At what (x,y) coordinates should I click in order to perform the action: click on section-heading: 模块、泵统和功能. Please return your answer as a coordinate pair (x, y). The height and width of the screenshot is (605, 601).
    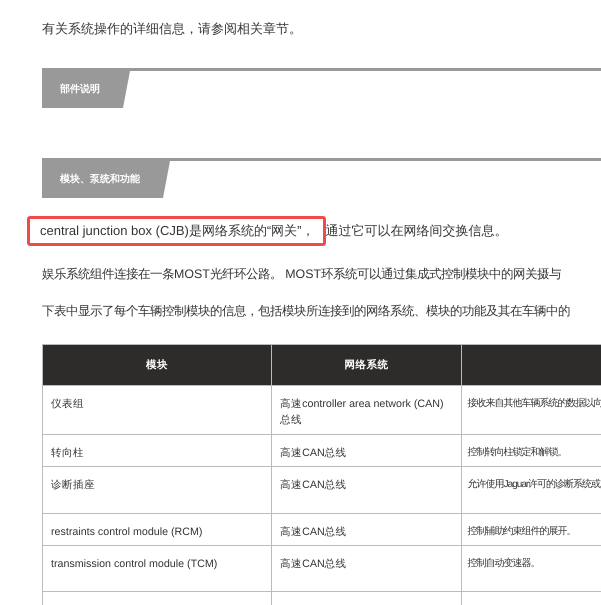
    Looking at the image, I should click on (106, 179).